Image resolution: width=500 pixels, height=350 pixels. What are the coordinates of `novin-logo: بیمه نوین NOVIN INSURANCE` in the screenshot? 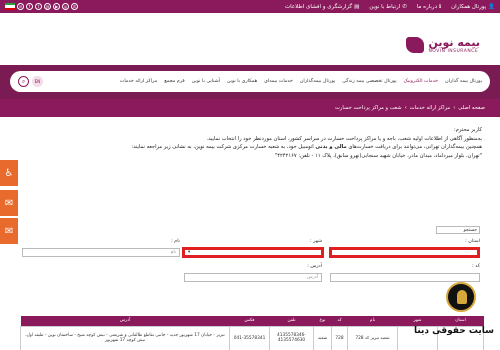 It's located at (443, 45).